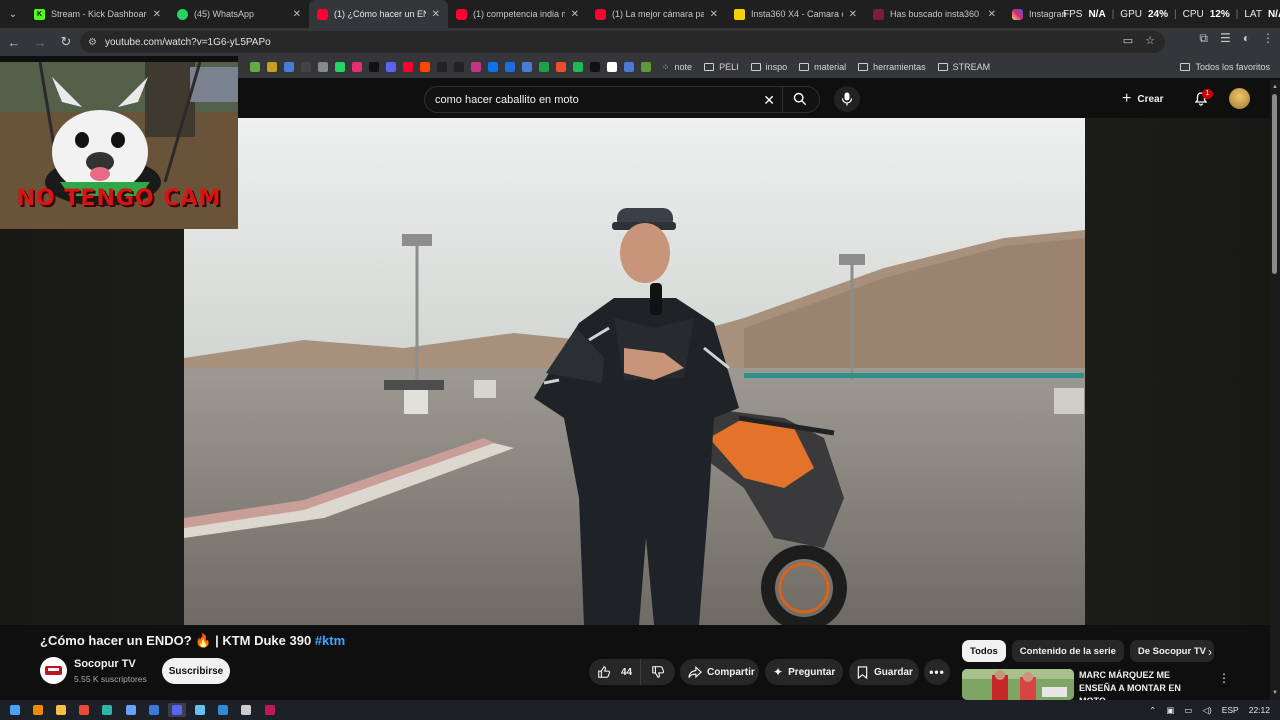 This screenshot has width=1280, height=720. What do you see at coordinates (1246, 38) in the screenshot?
I see `profile-icon: ◐` at bounding box center [1246, 38].